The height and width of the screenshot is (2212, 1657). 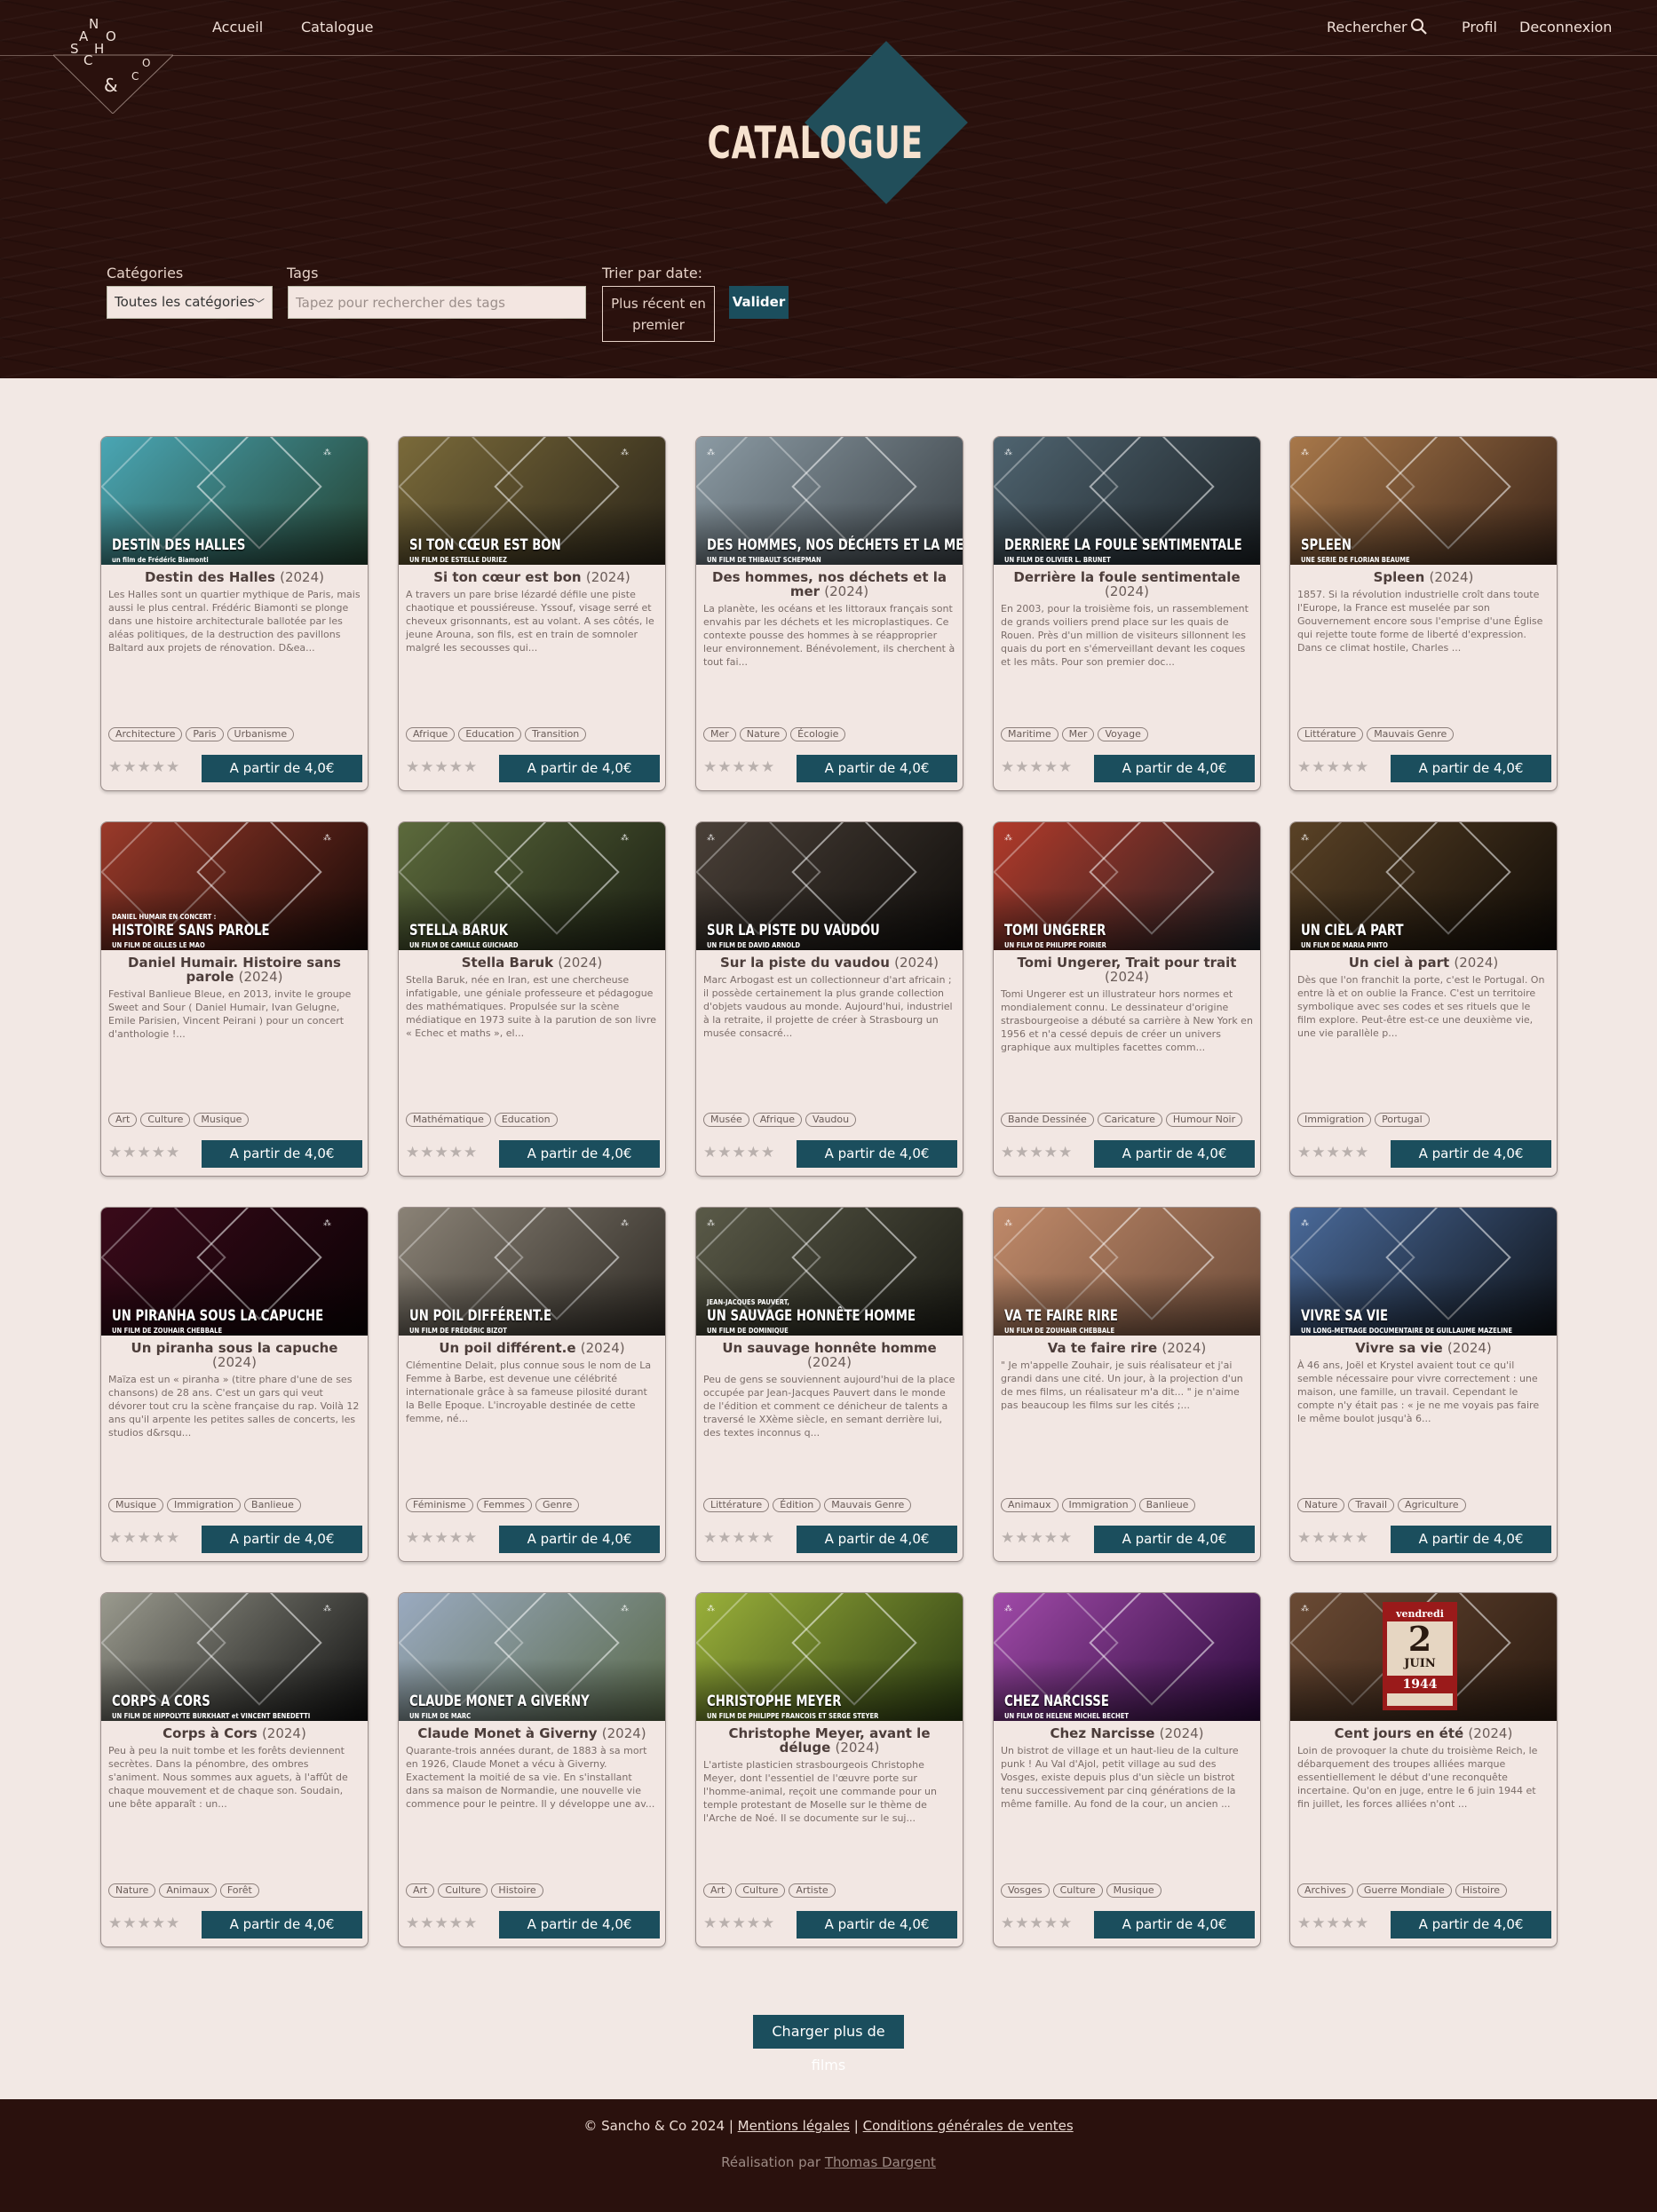 What do you see at coordinates (239, 1890) in the screenshot?
I see `tag-chip: Forêt` at bounding box center [239, 1890].